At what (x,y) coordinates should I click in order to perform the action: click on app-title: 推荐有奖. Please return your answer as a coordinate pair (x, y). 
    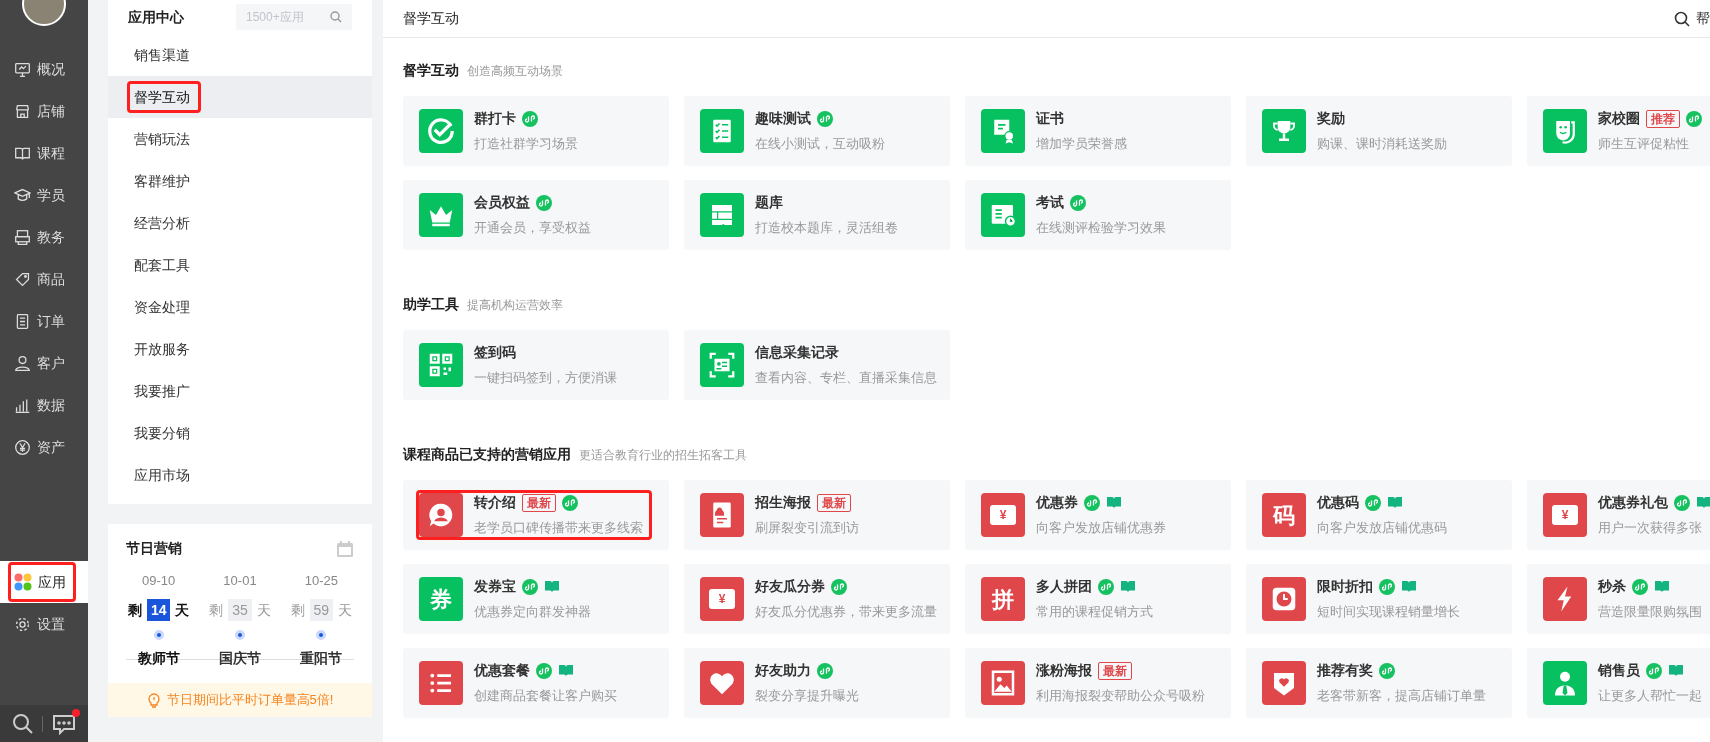
    Looking at the image, I should click on (1345, 671).